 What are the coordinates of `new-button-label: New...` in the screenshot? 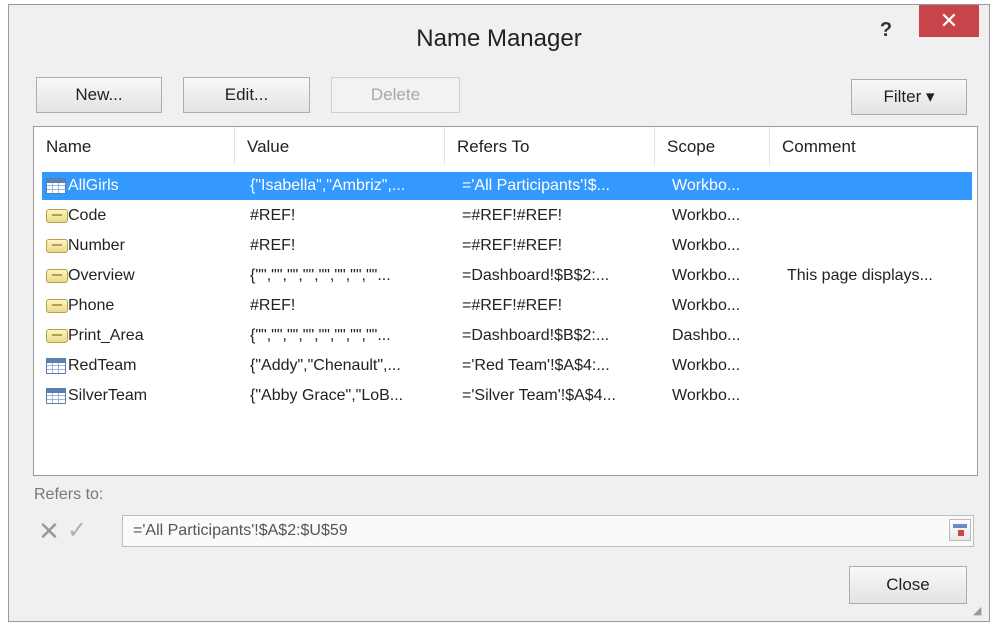 It's located at (99, 94).